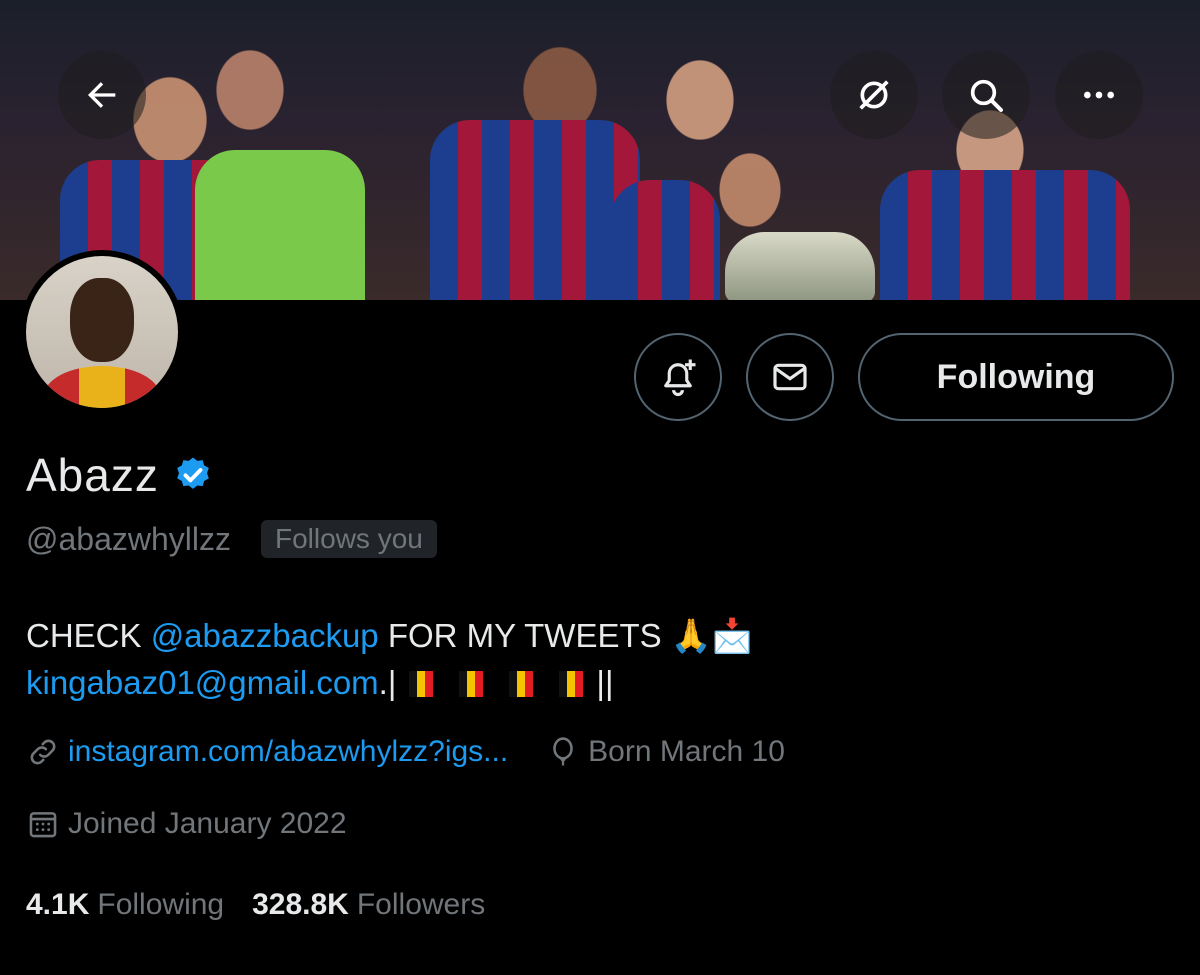 Image resolution: width=1200 pixels, height=975 pixels. What do you see at coordinates (231, 539) in the screenshot?
I see `handle-row: @abazwhyllzz Follows you` at bounding box center [231, 539].